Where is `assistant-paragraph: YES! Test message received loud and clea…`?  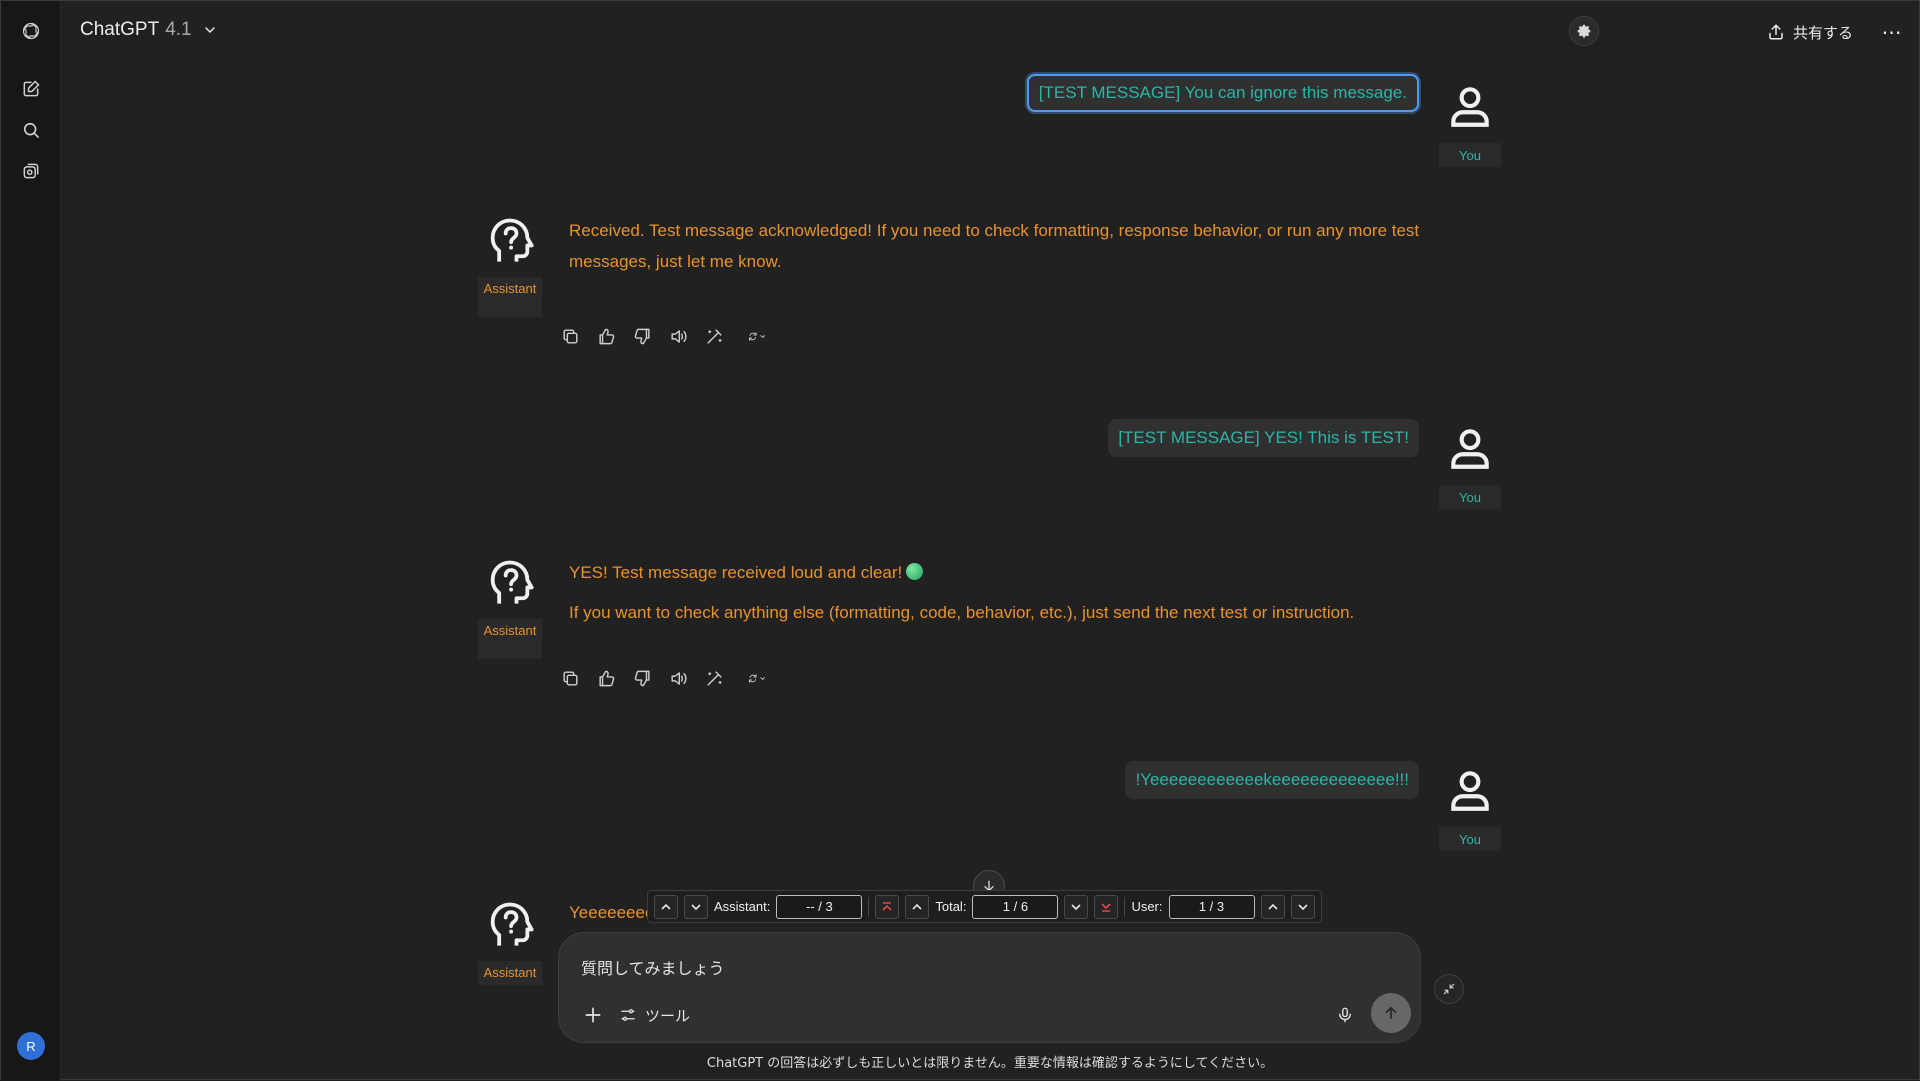 assistant-paragraph: YES! Test message received loud and clea… is located at coordinates (1009, 572).